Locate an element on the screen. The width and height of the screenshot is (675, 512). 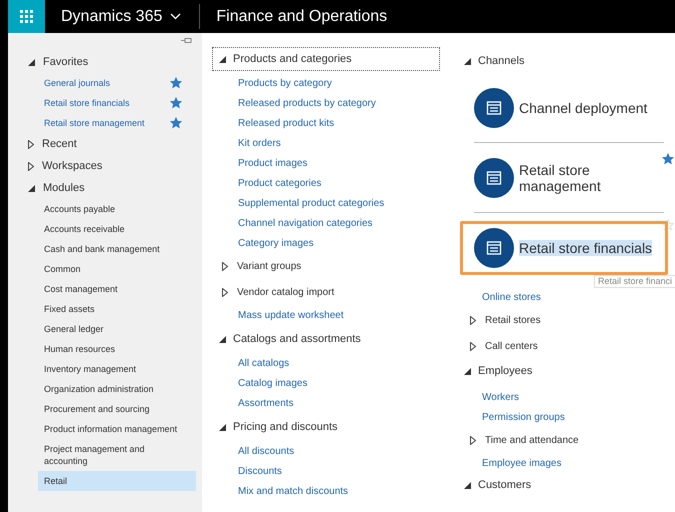
nav-item-label: Common is located at coordinates (63, 269).